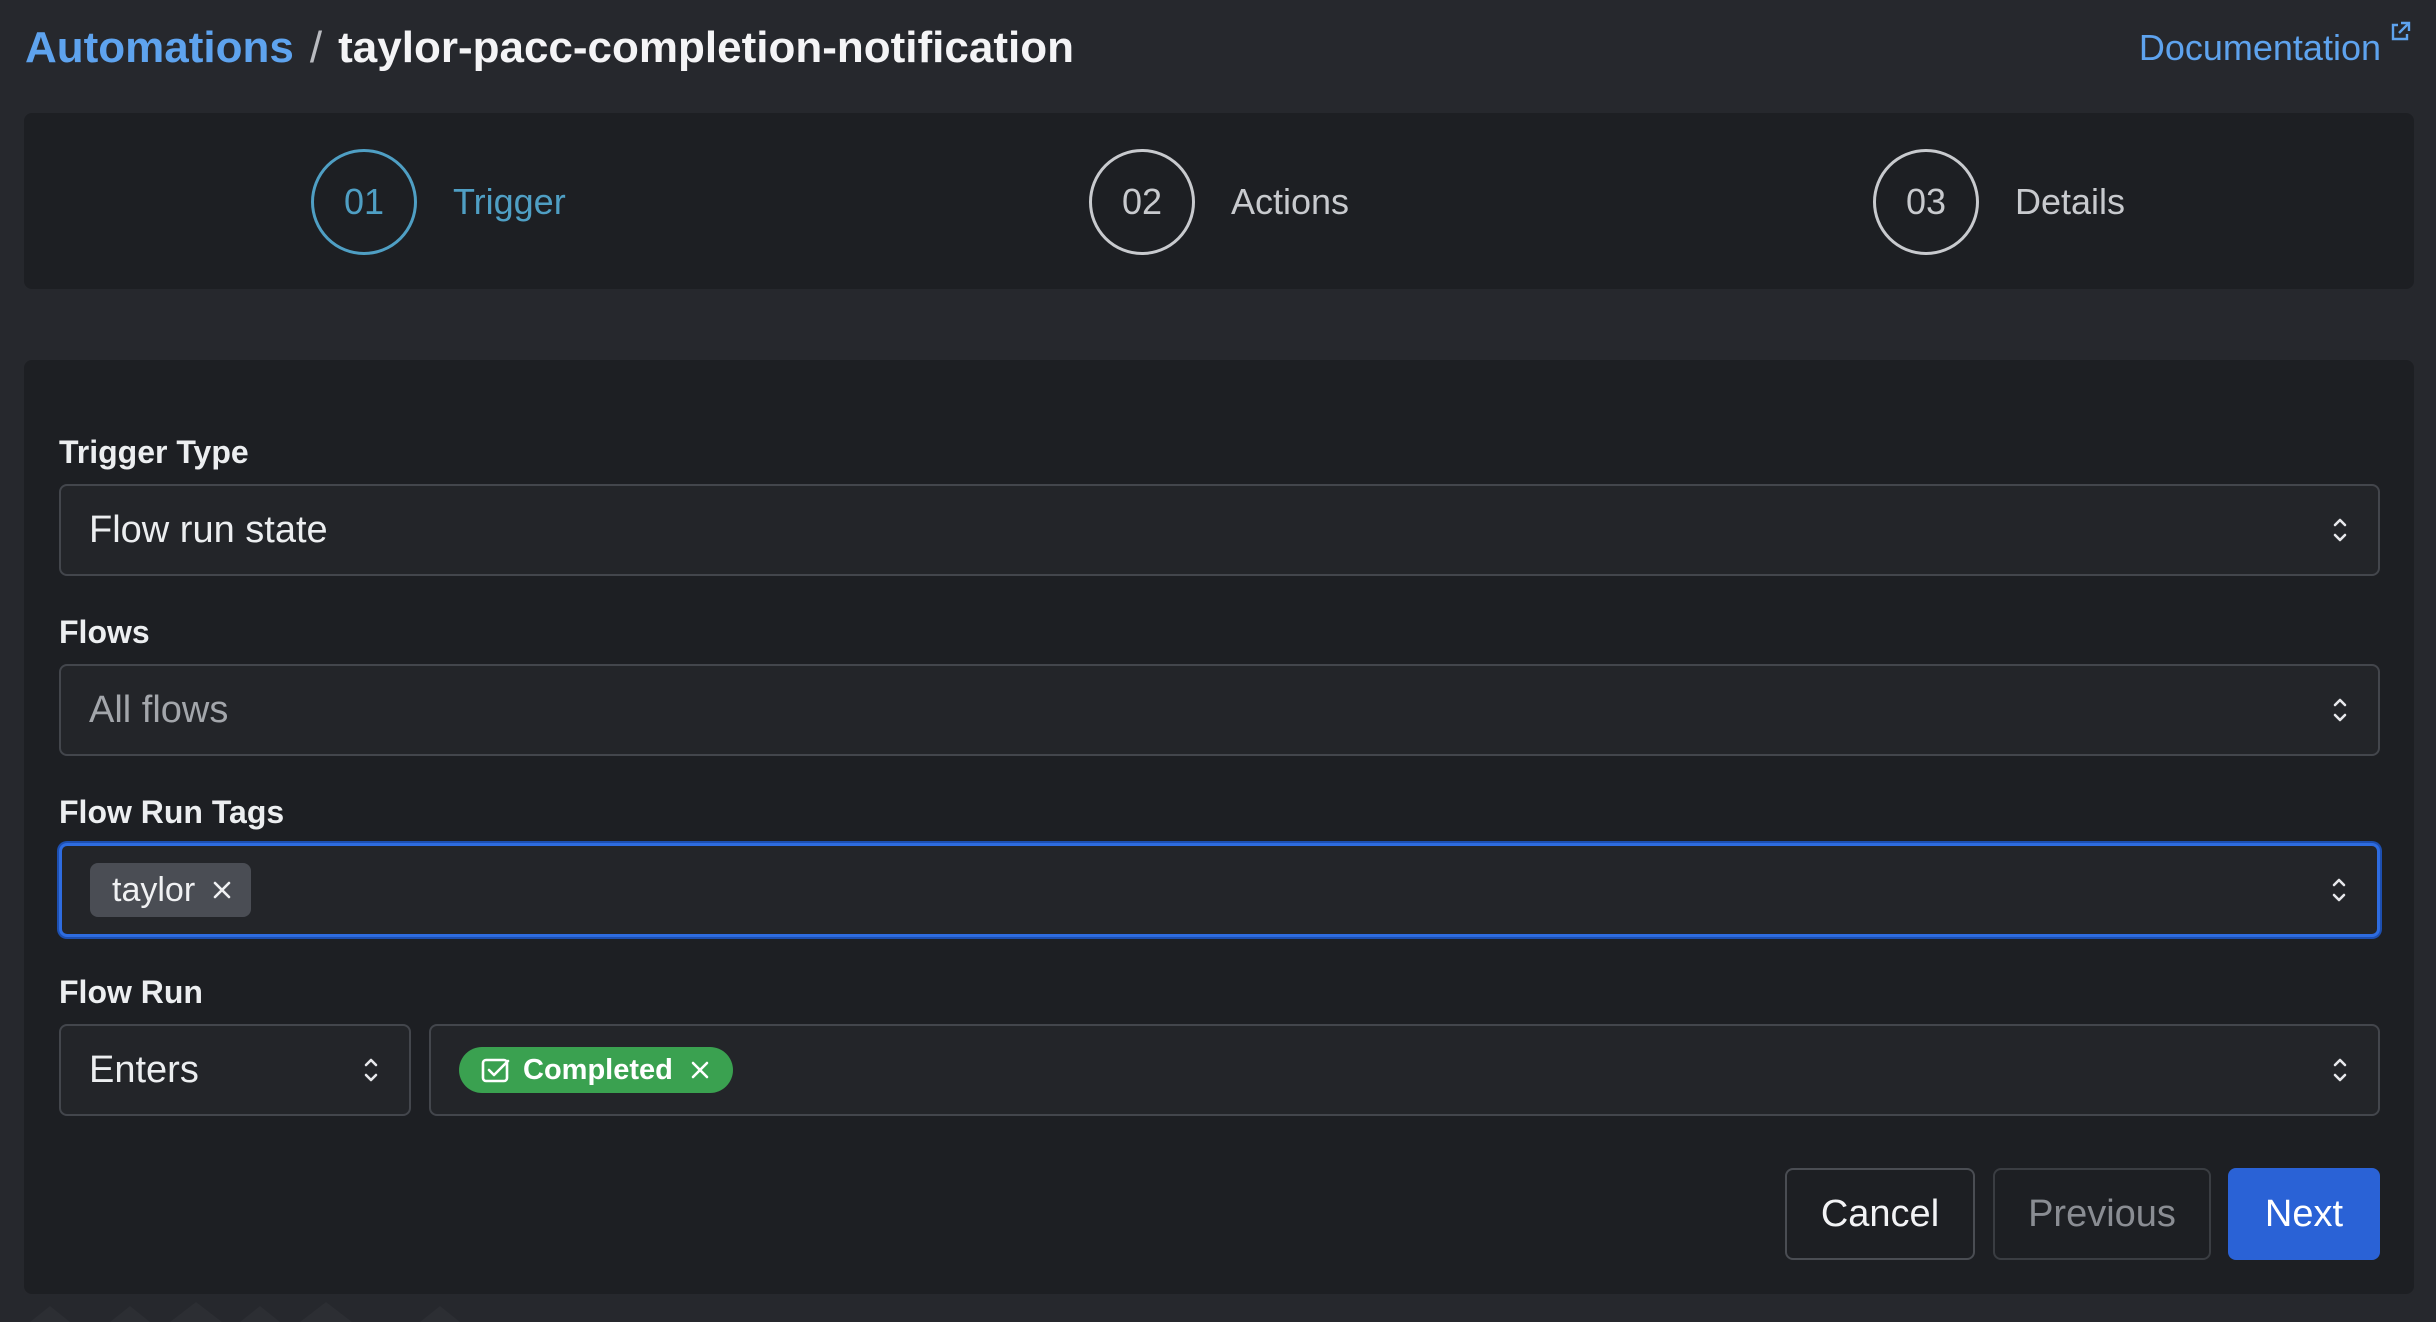  What do you see at coordinates (172, 812) in the screenshot?
I see `flow-run-tags-label: Flow Run Tags` at bounding box center [172, 812].